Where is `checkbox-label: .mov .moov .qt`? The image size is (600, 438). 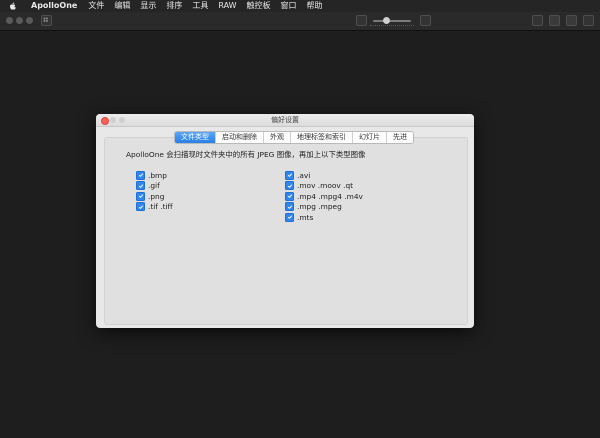 checkbox-label: .mov .moov .qt is located at coordinates (325, 186).